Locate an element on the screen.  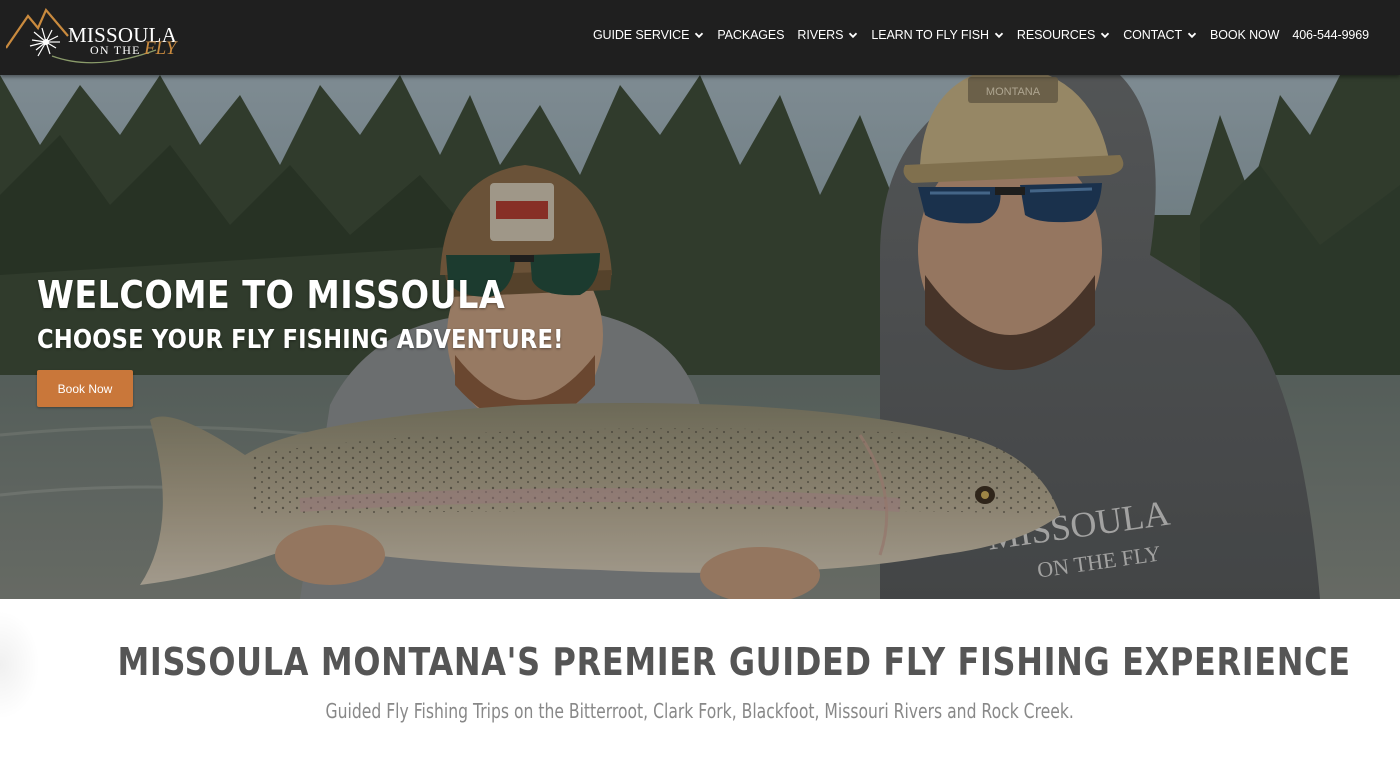
nav-label: BOOK NOW is located at coordinates (1245, 35).